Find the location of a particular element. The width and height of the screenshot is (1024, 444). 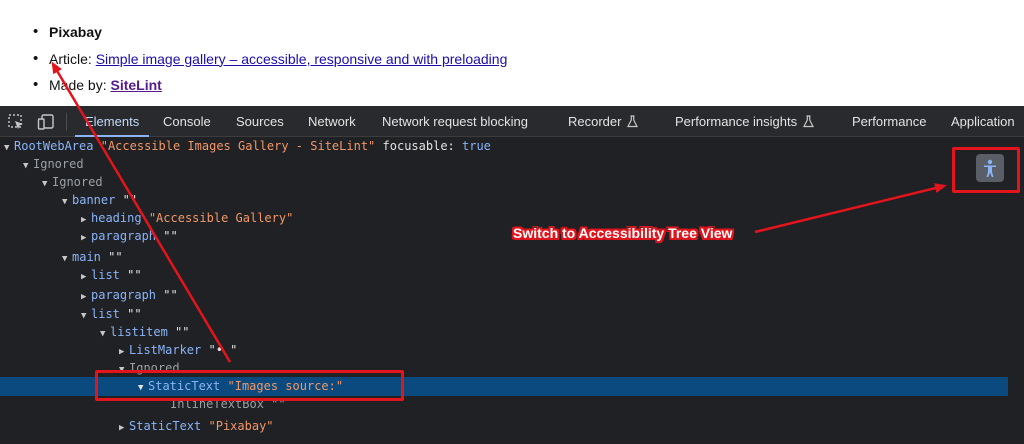

tree-node: ▼ listitem "" is located at coordinates (504, 332).